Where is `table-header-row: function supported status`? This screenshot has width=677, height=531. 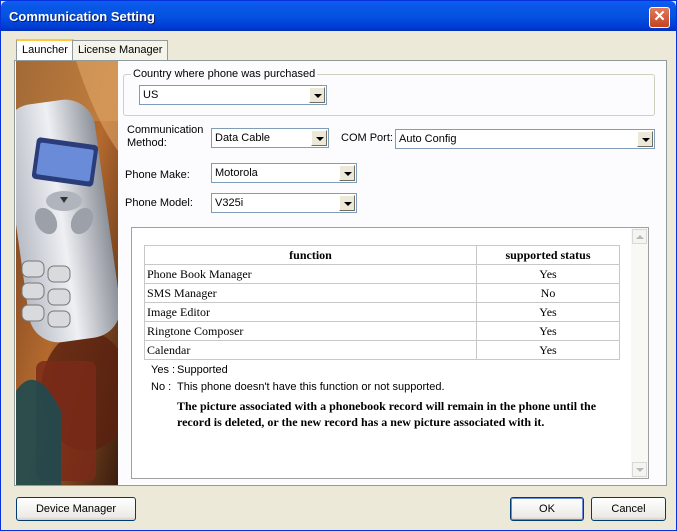
table-header-row: function supported status is located at coordinates (382, 255).